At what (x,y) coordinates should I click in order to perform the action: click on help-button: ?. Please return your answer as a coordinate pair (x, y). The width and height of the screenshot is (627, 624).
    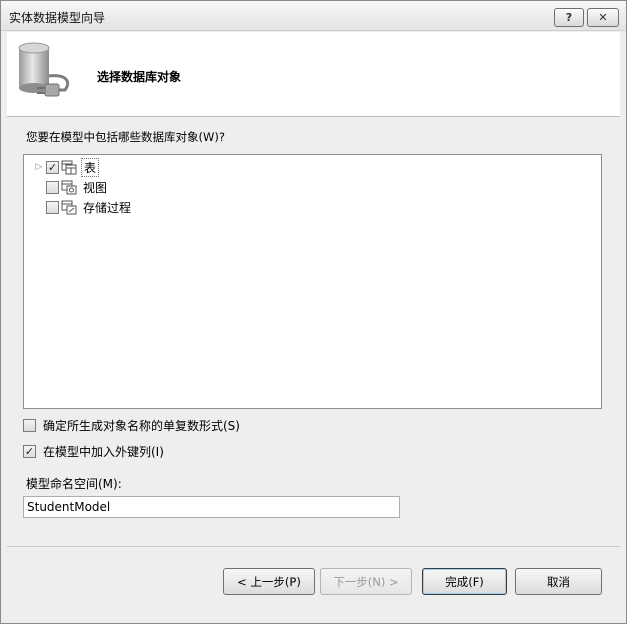
    Looking at the image, I should click on (569, 17).